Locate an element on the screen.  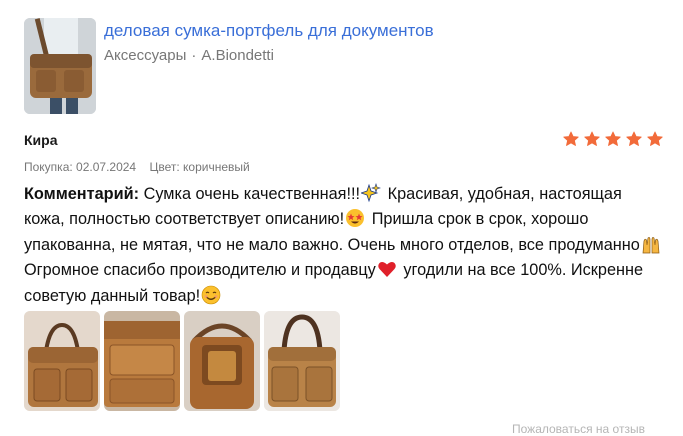
product-brand: A.Biondetti is located at coordinates (237, 55).